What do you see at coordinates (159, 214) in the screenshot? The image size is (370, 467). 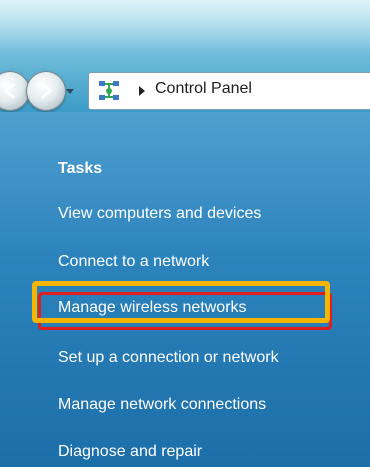 I see `task-view-computers-and-devices: View computers and devices` at bounding box center [159, 214].